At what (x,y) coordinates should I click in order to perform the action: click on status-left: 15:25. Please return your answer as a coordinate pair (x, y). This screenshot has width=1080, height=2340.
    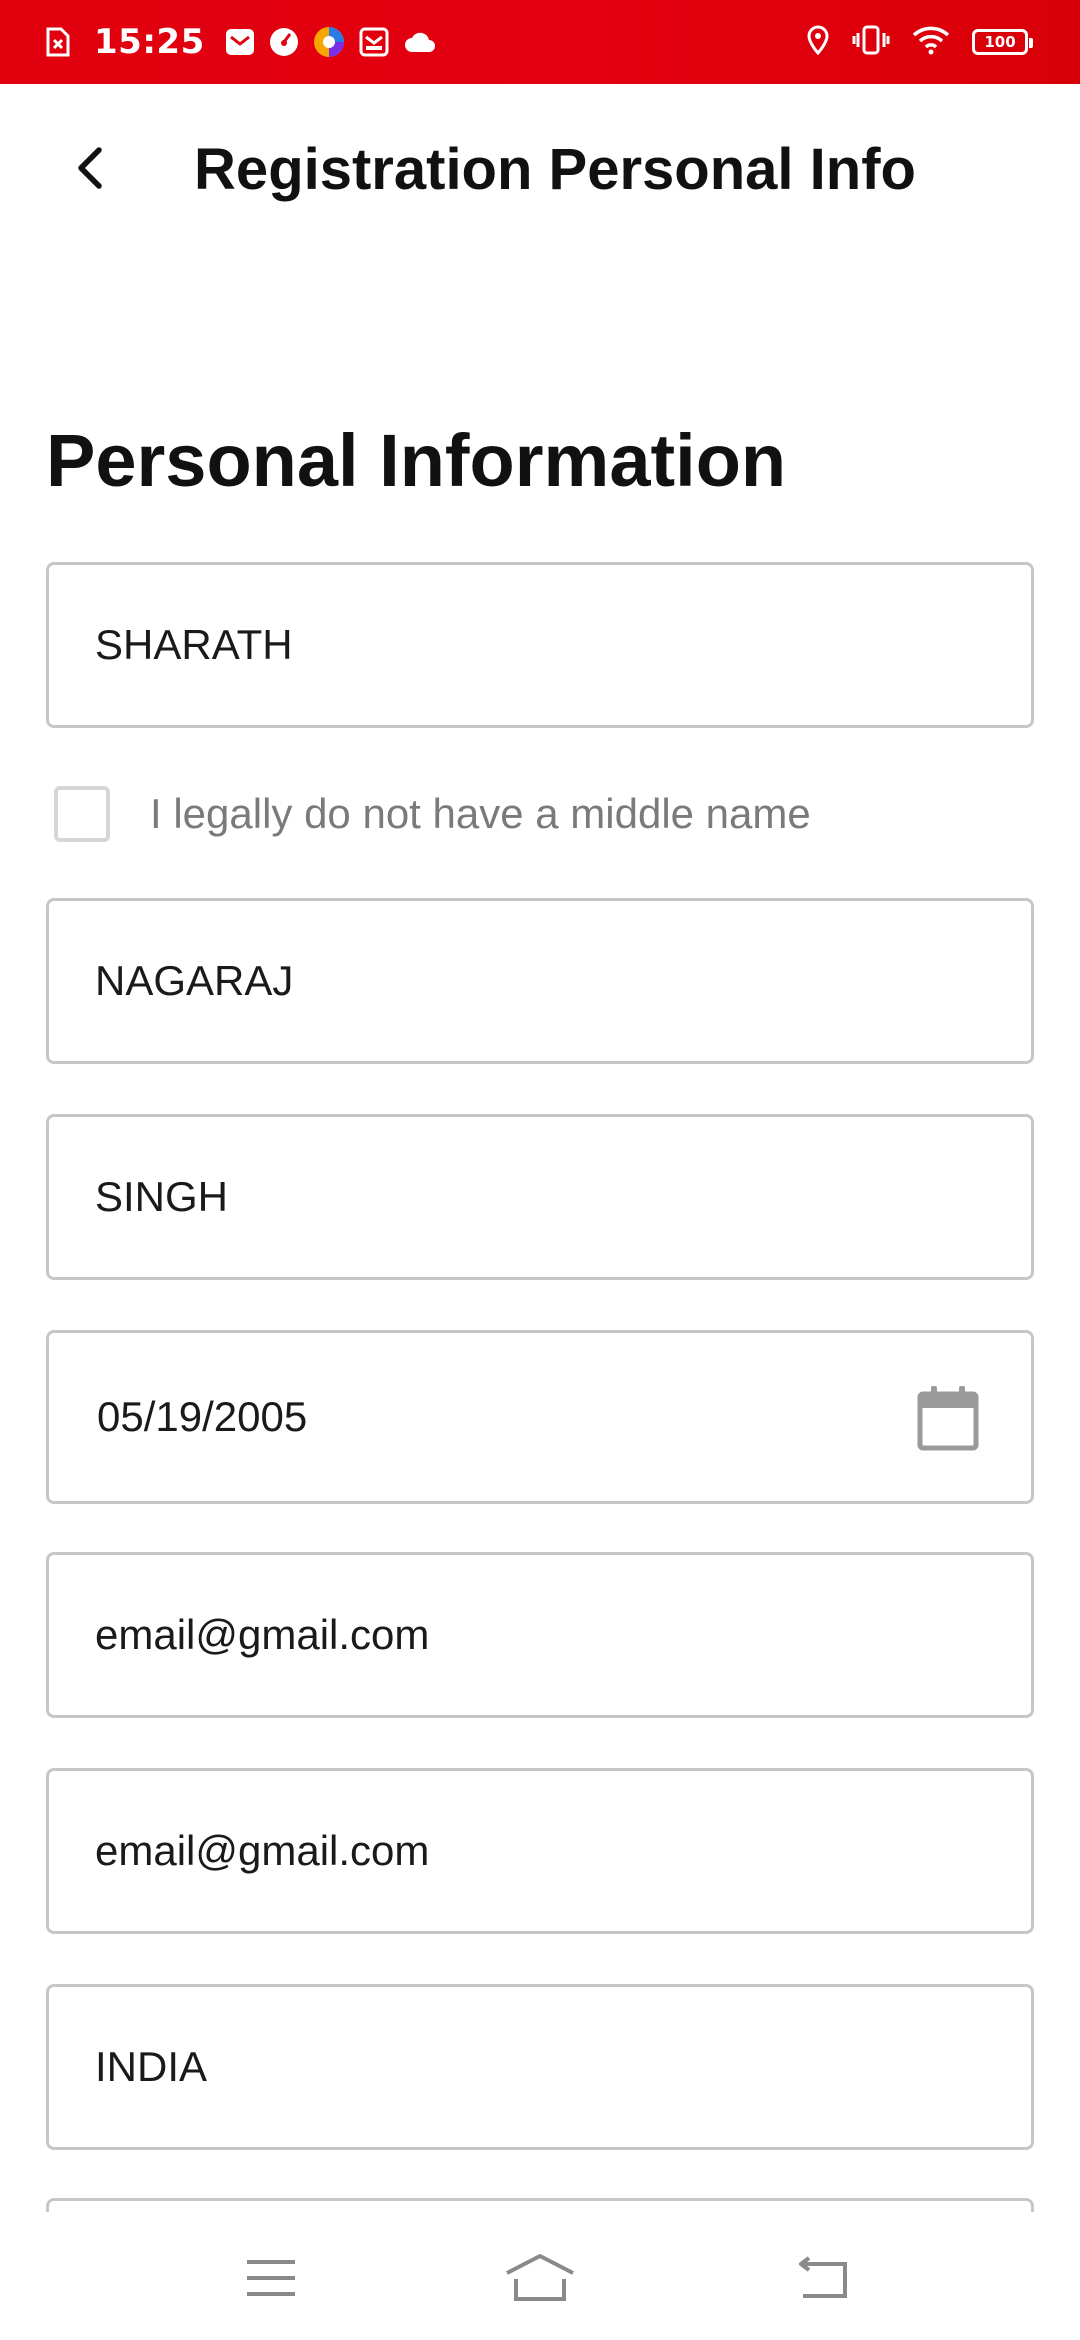
    Looking at the image, I should click on (248, 42).